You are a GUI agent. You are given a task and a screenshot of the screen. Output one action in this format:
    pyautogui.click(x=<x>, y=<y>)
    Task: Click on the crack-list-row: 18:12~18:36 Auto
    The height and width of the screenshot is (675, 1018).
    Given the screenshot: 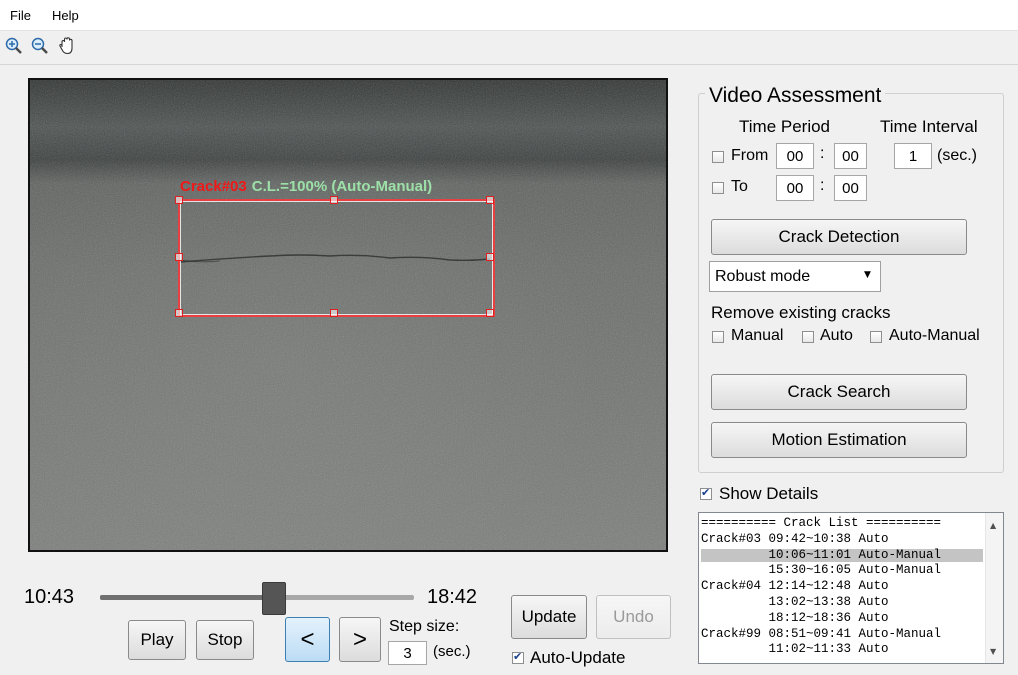 What is the action you would take?
    pyautogui.click(x=842, y=618)
    